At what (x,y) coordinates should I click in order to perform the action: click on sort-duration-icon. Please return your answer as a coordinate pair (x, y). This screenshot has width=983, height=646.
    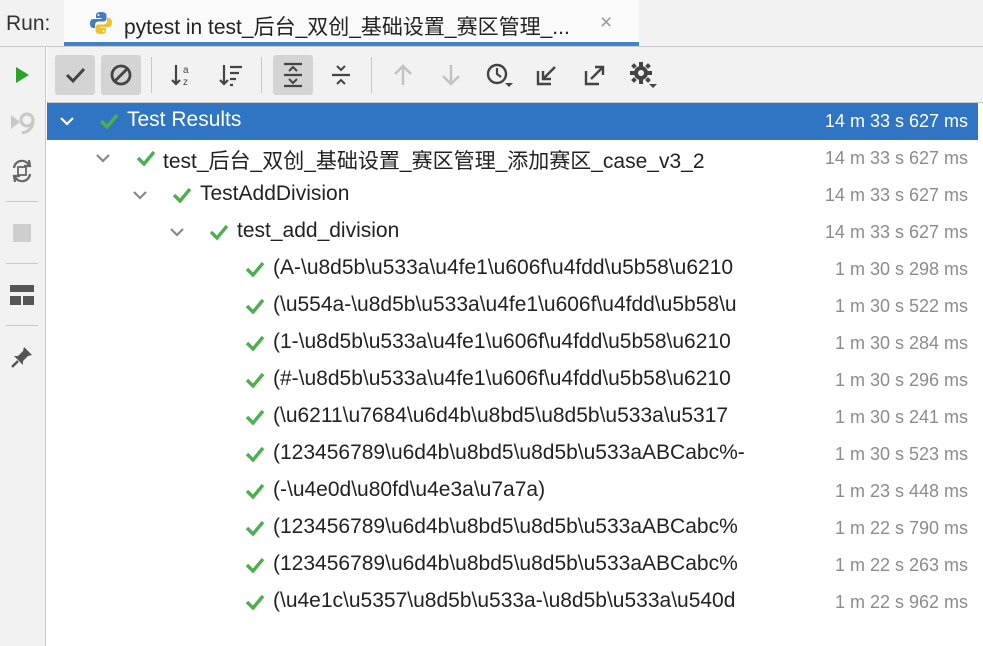
    Looking at the image, I should click on (231, 75).